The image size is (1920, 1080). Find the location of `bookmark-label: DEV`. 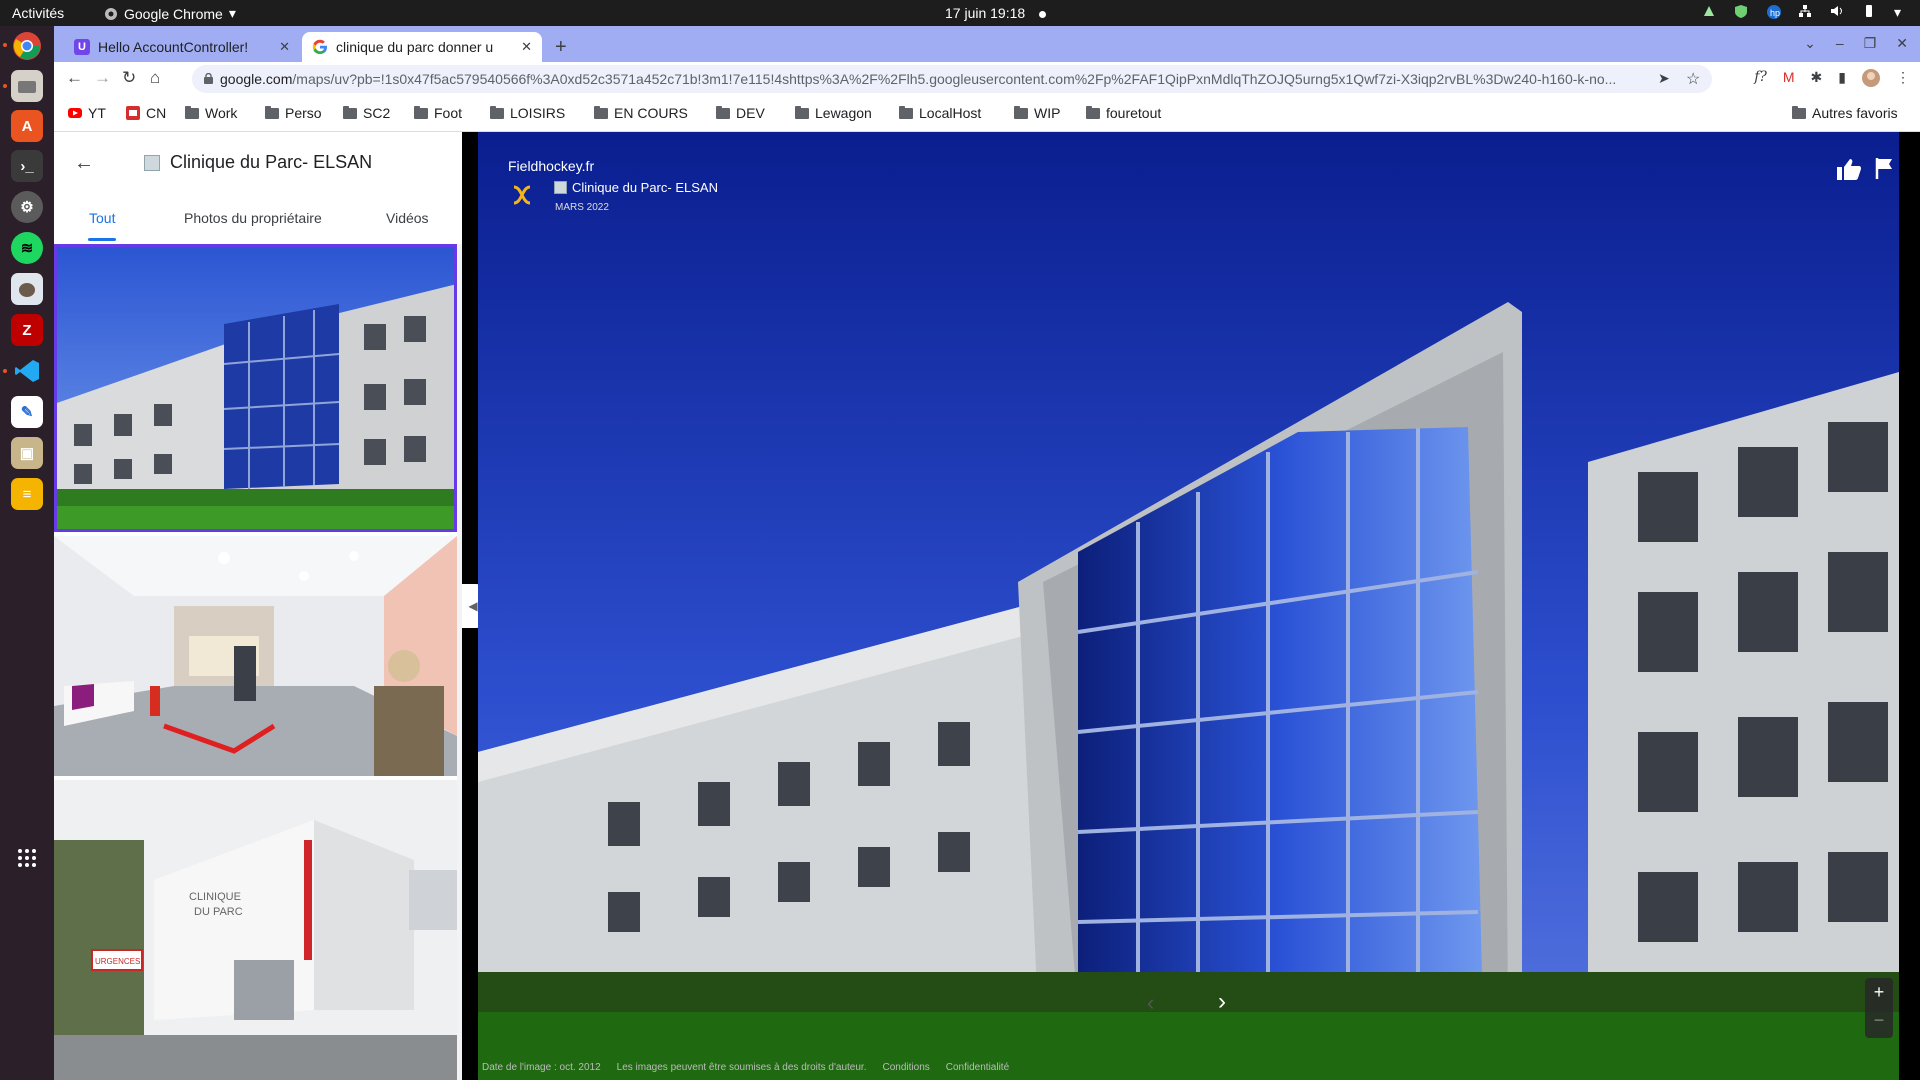

bookmark-label: DEV is located at coordinates (750, 113).